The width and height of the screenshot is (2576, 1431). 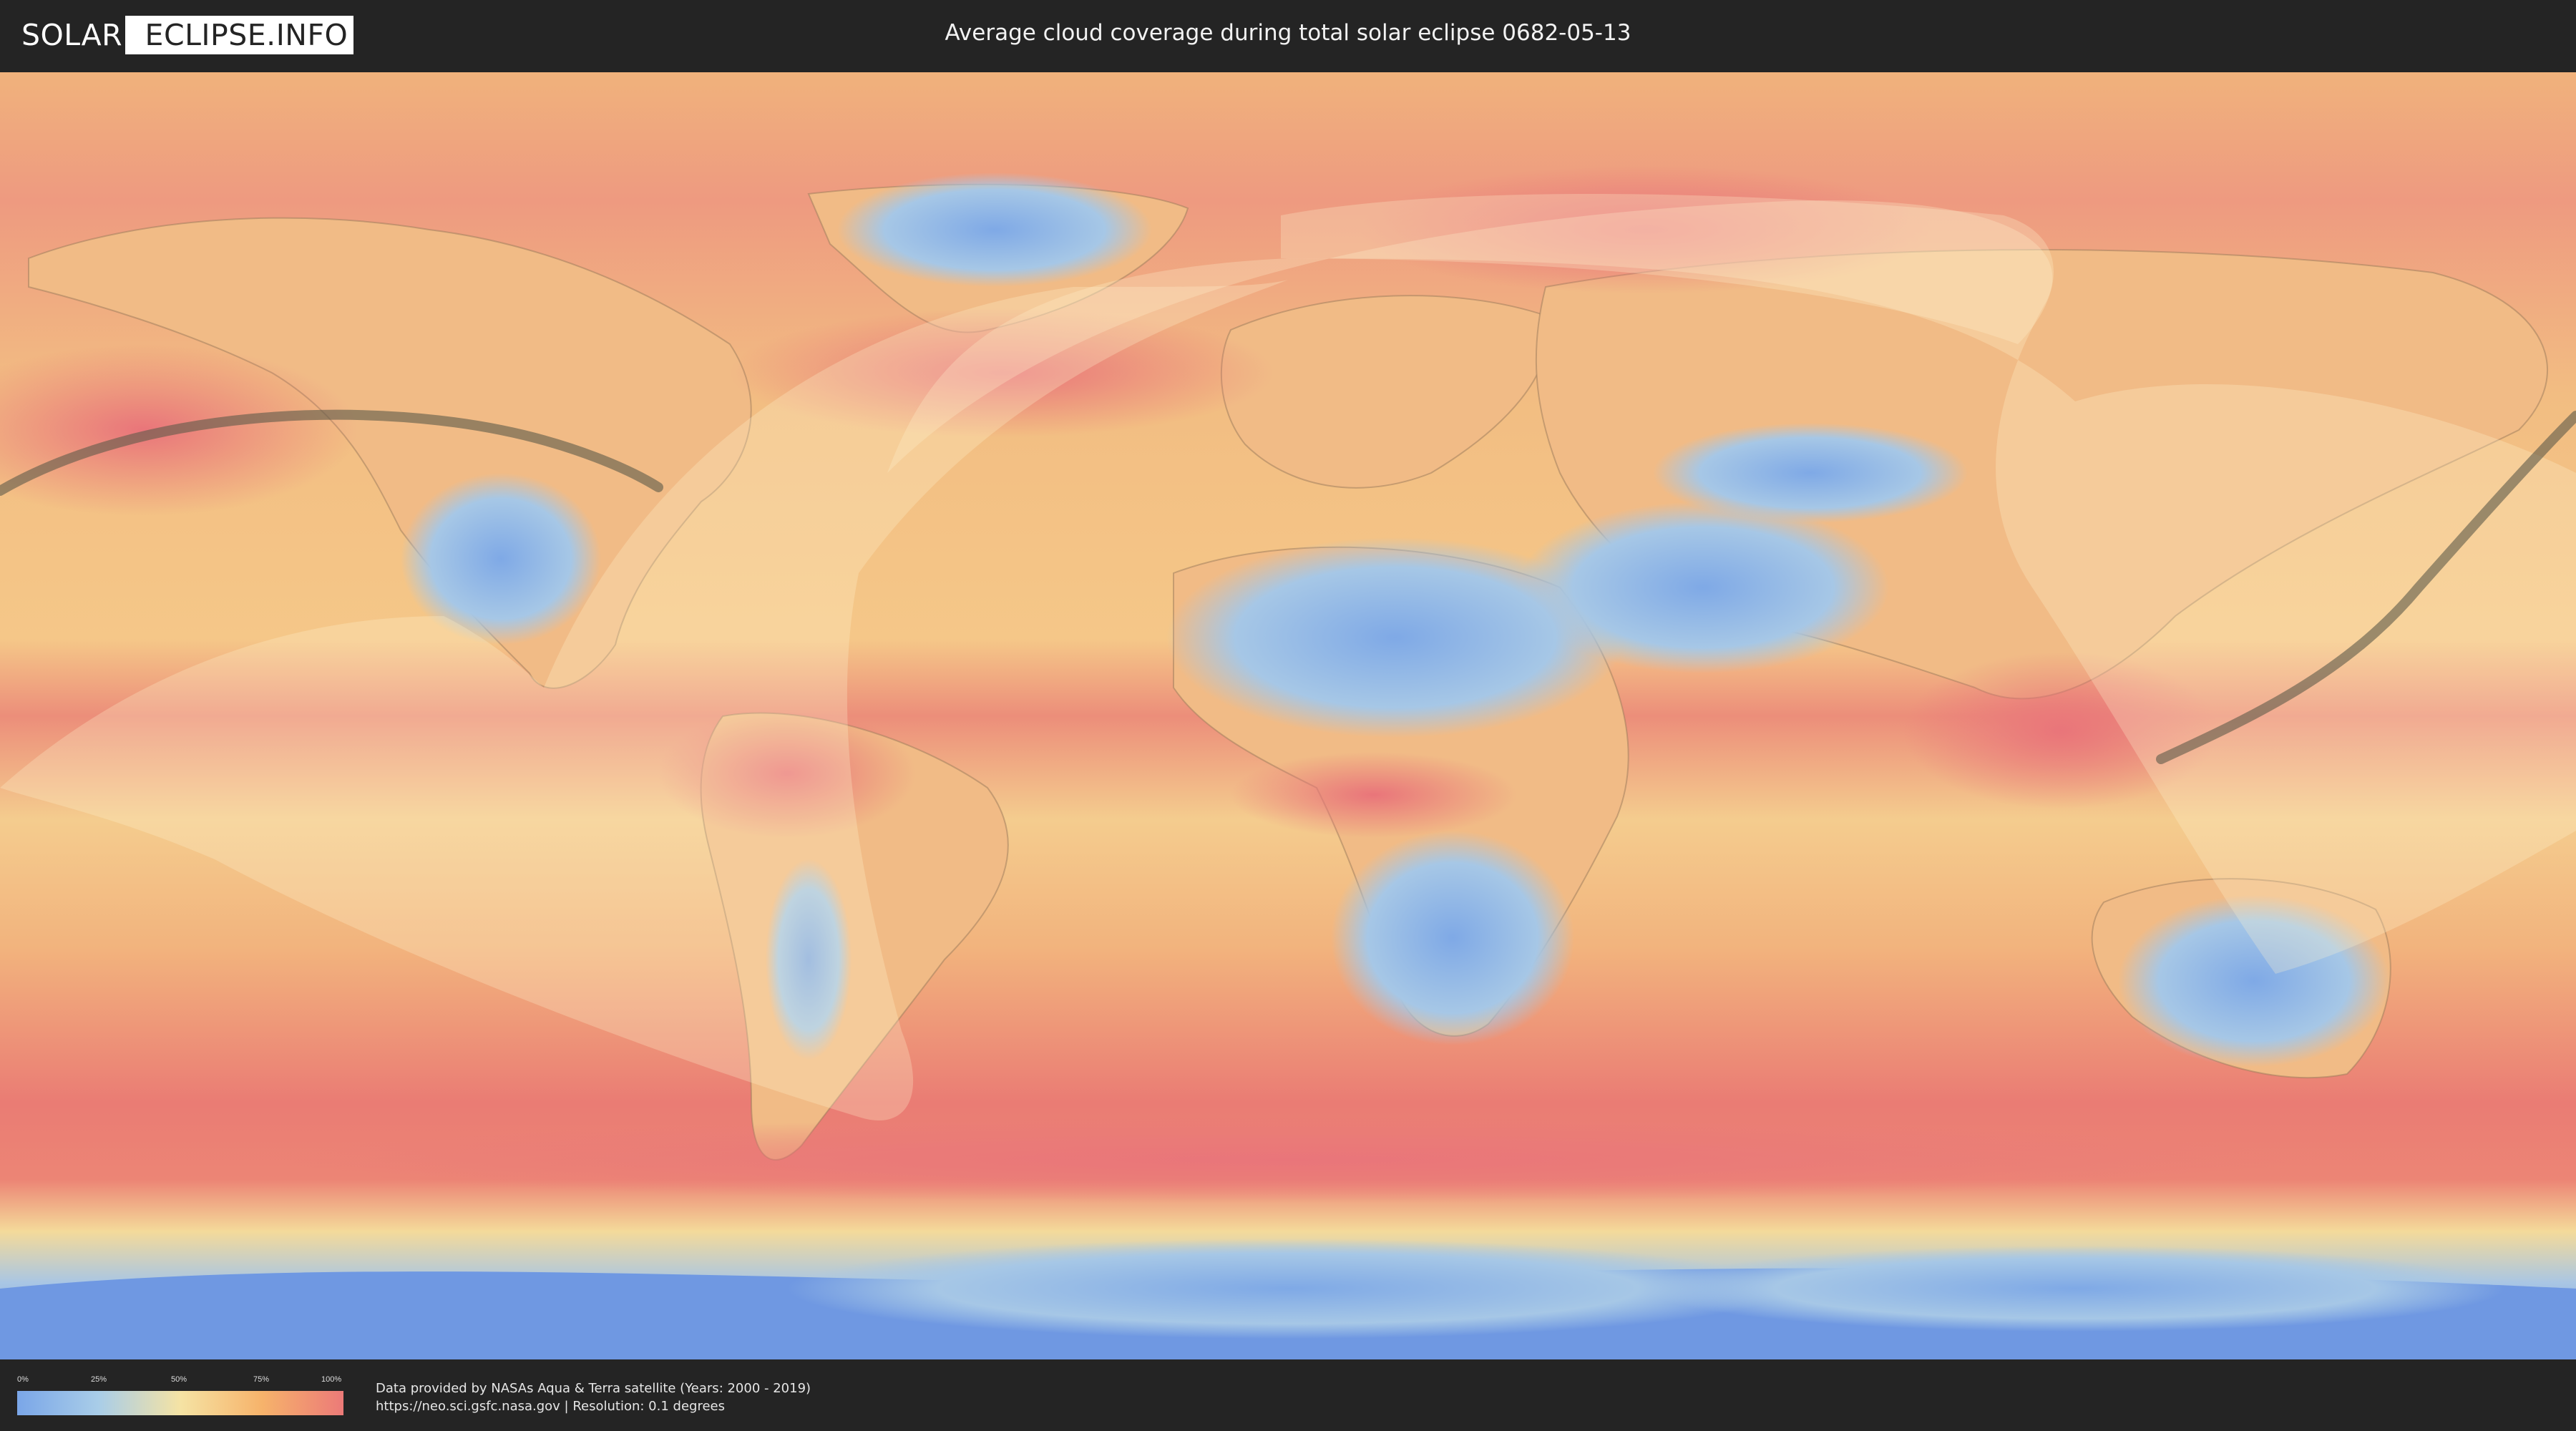 I want to click on legend-tick-100: 100%, so click(x=331, y=1379).